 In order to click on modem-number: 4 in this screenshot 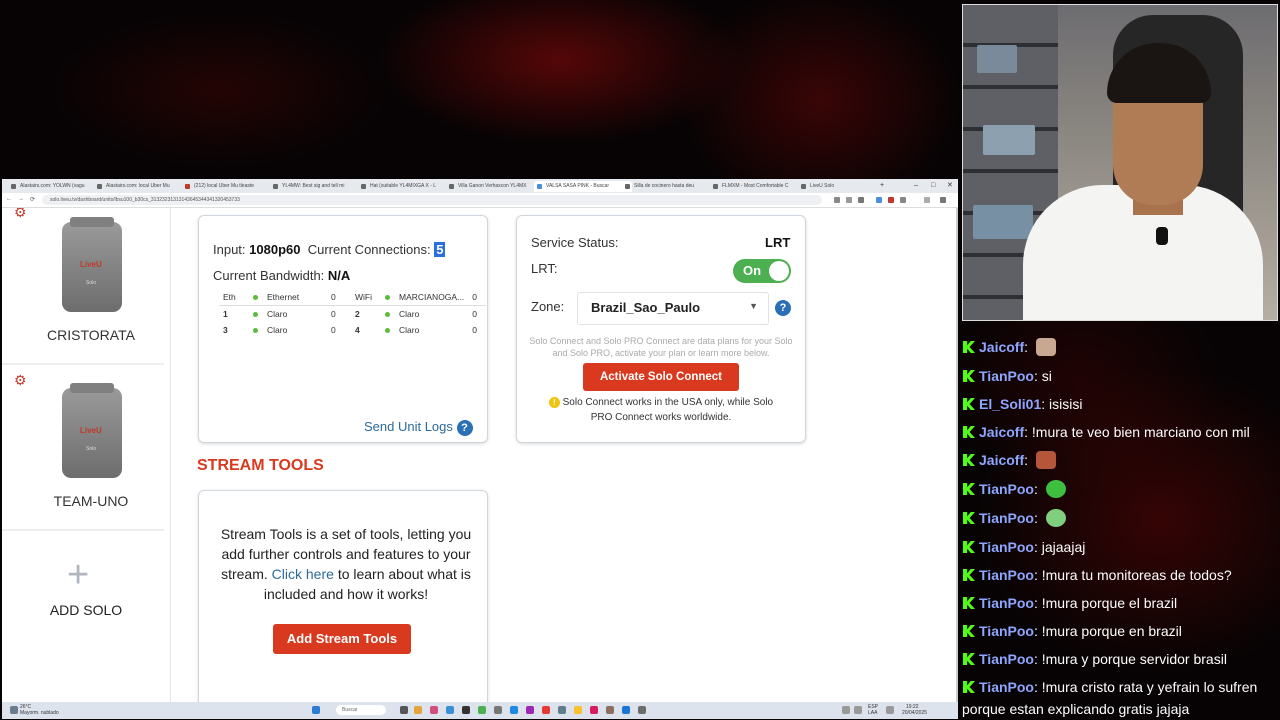, I will do `click(357, 330)`.